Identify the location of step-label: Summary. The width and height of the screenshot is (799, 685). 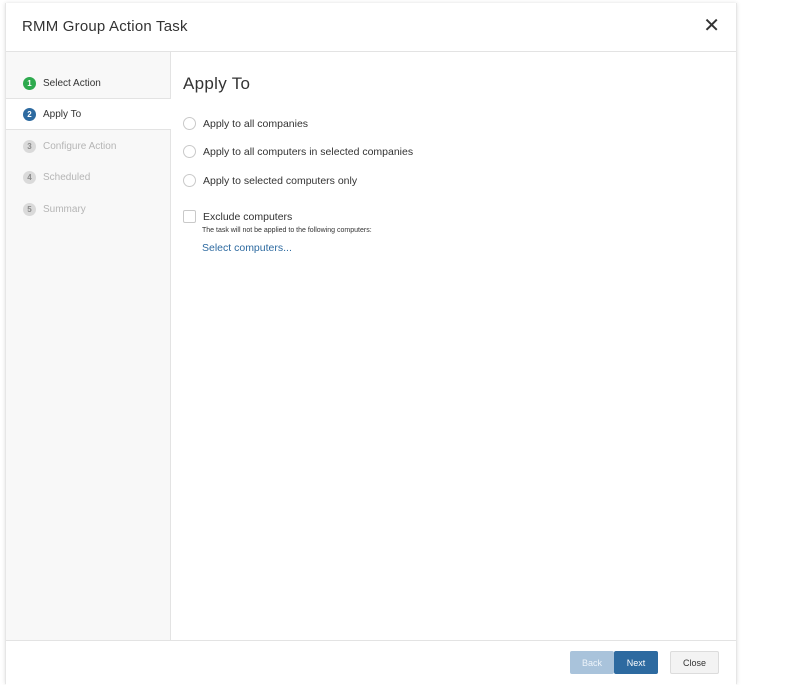
(64, 209).